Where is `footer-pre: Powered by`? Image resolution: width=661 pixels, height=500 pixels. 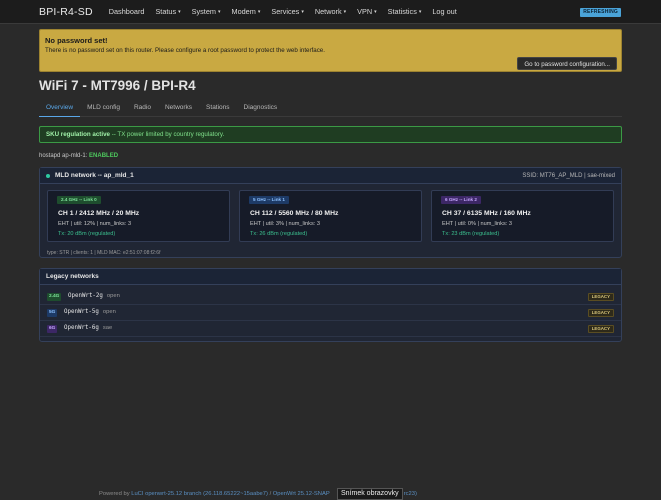 footer-pre: Powered by is located at coordinates (115, 494).